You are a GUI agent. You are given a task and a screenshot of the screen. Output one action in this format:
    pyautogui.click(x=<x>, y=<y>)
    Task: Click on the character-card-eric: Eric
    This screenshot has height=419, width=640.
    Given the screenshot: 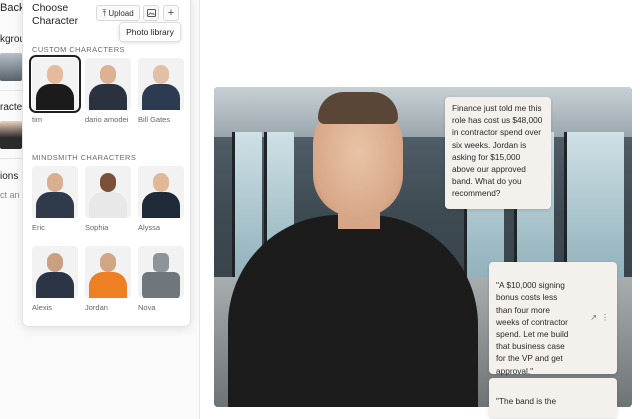 What is the action you would take?
    pyautogui.click(x=55, y=199)
    